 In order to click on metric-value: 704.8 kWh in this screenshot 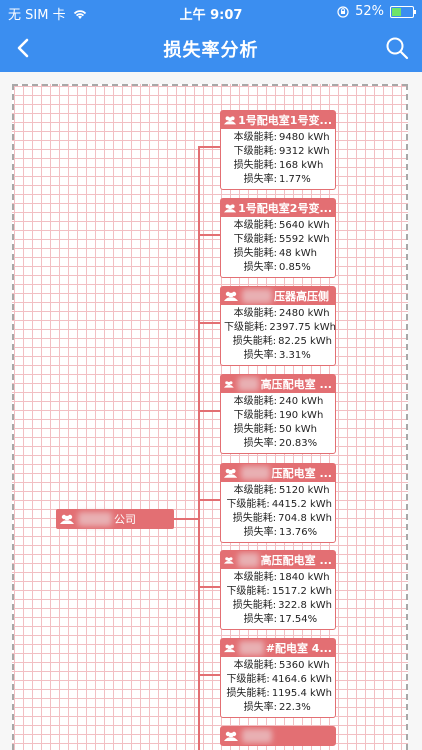, I will do `click(305, 518)`.